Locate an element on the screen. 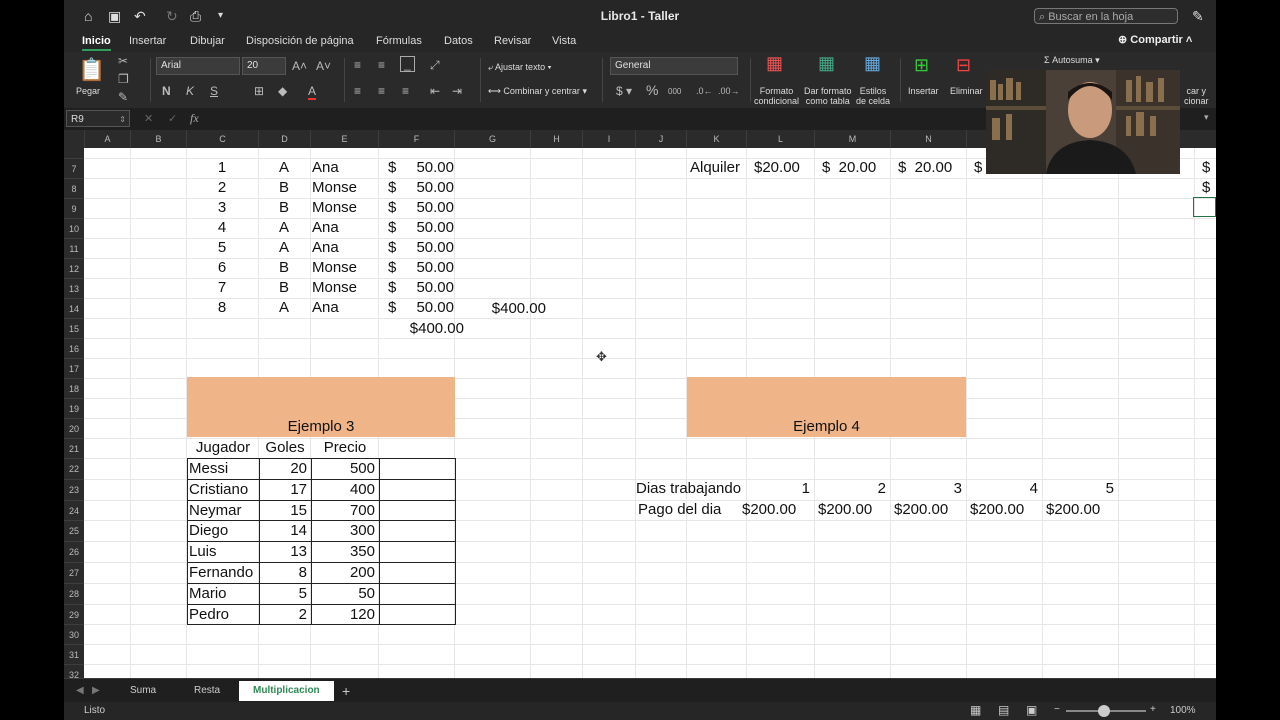 The width and height of the screenshot is (1280, 720). delete-cells-label: Eliminar is located at coordinates (966, 91).